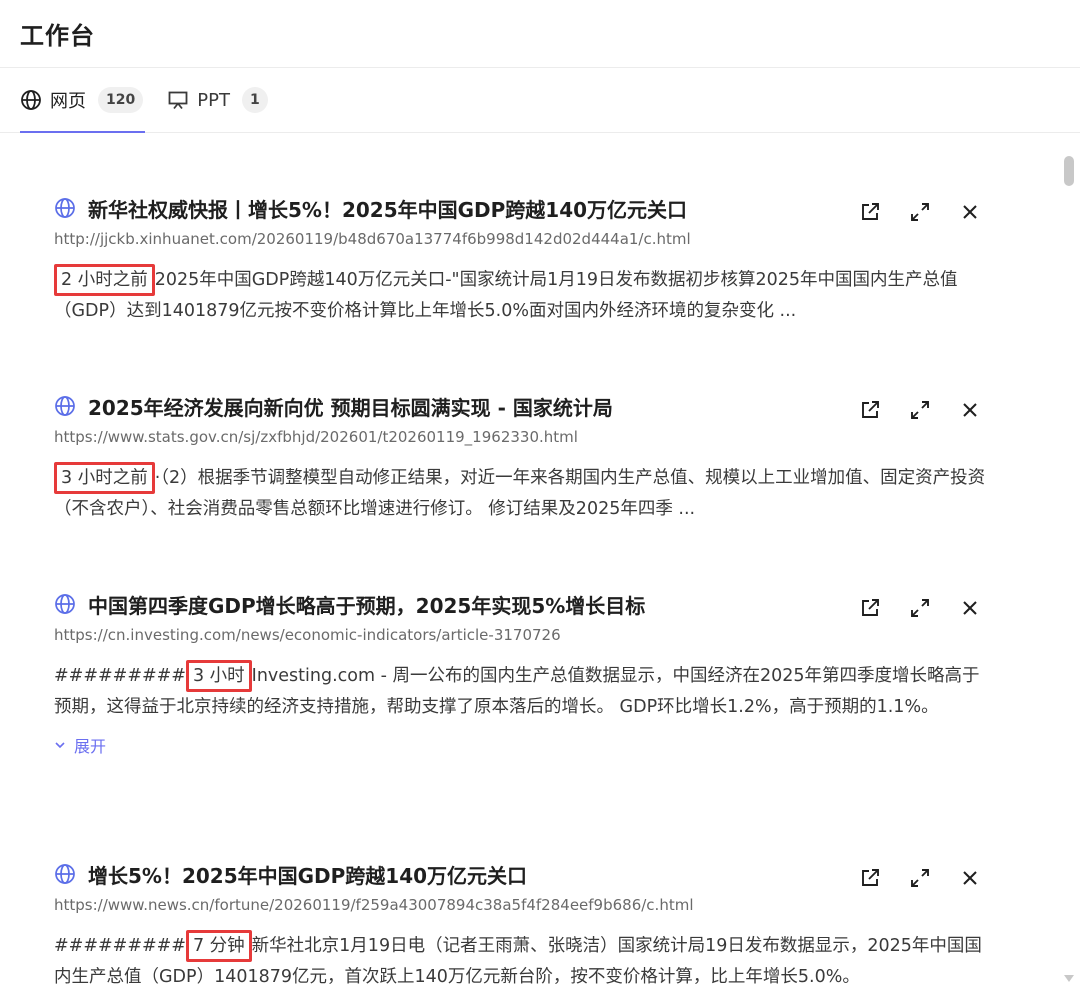 This screenshot has width=1080, height=996. Describe the element at coordinates (540, 34) in the screenshot. I see `header: 工作台` at that location.